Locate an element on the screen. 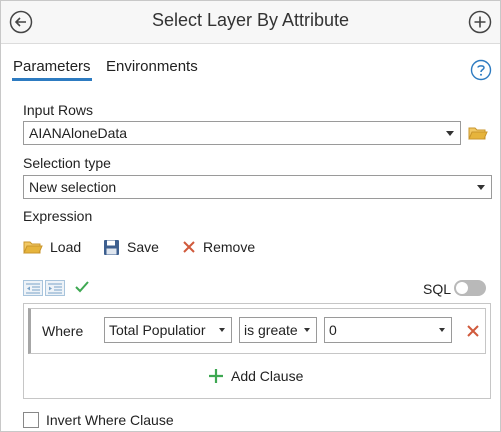 The width and height of the screenshot is (501, 432). outdent-icon is located at coordinates (33, 288).